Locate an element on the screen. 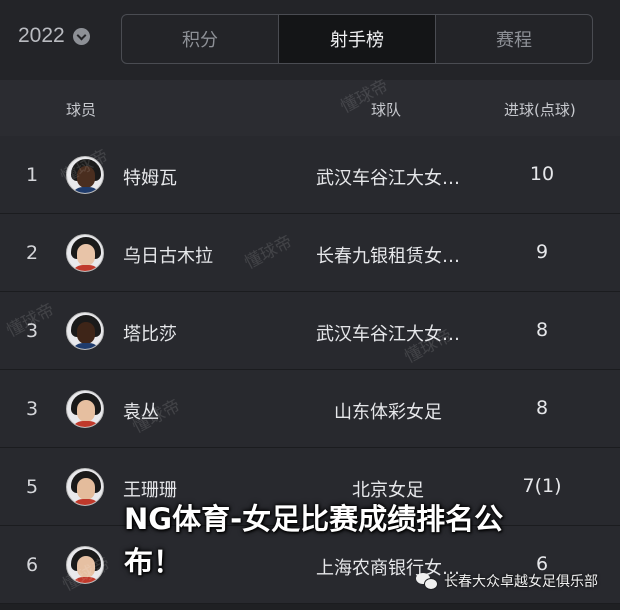 The image size is (620, 610). source-text: 长春大众卓越女足俱乐部 is located at coordinates (521, 582).